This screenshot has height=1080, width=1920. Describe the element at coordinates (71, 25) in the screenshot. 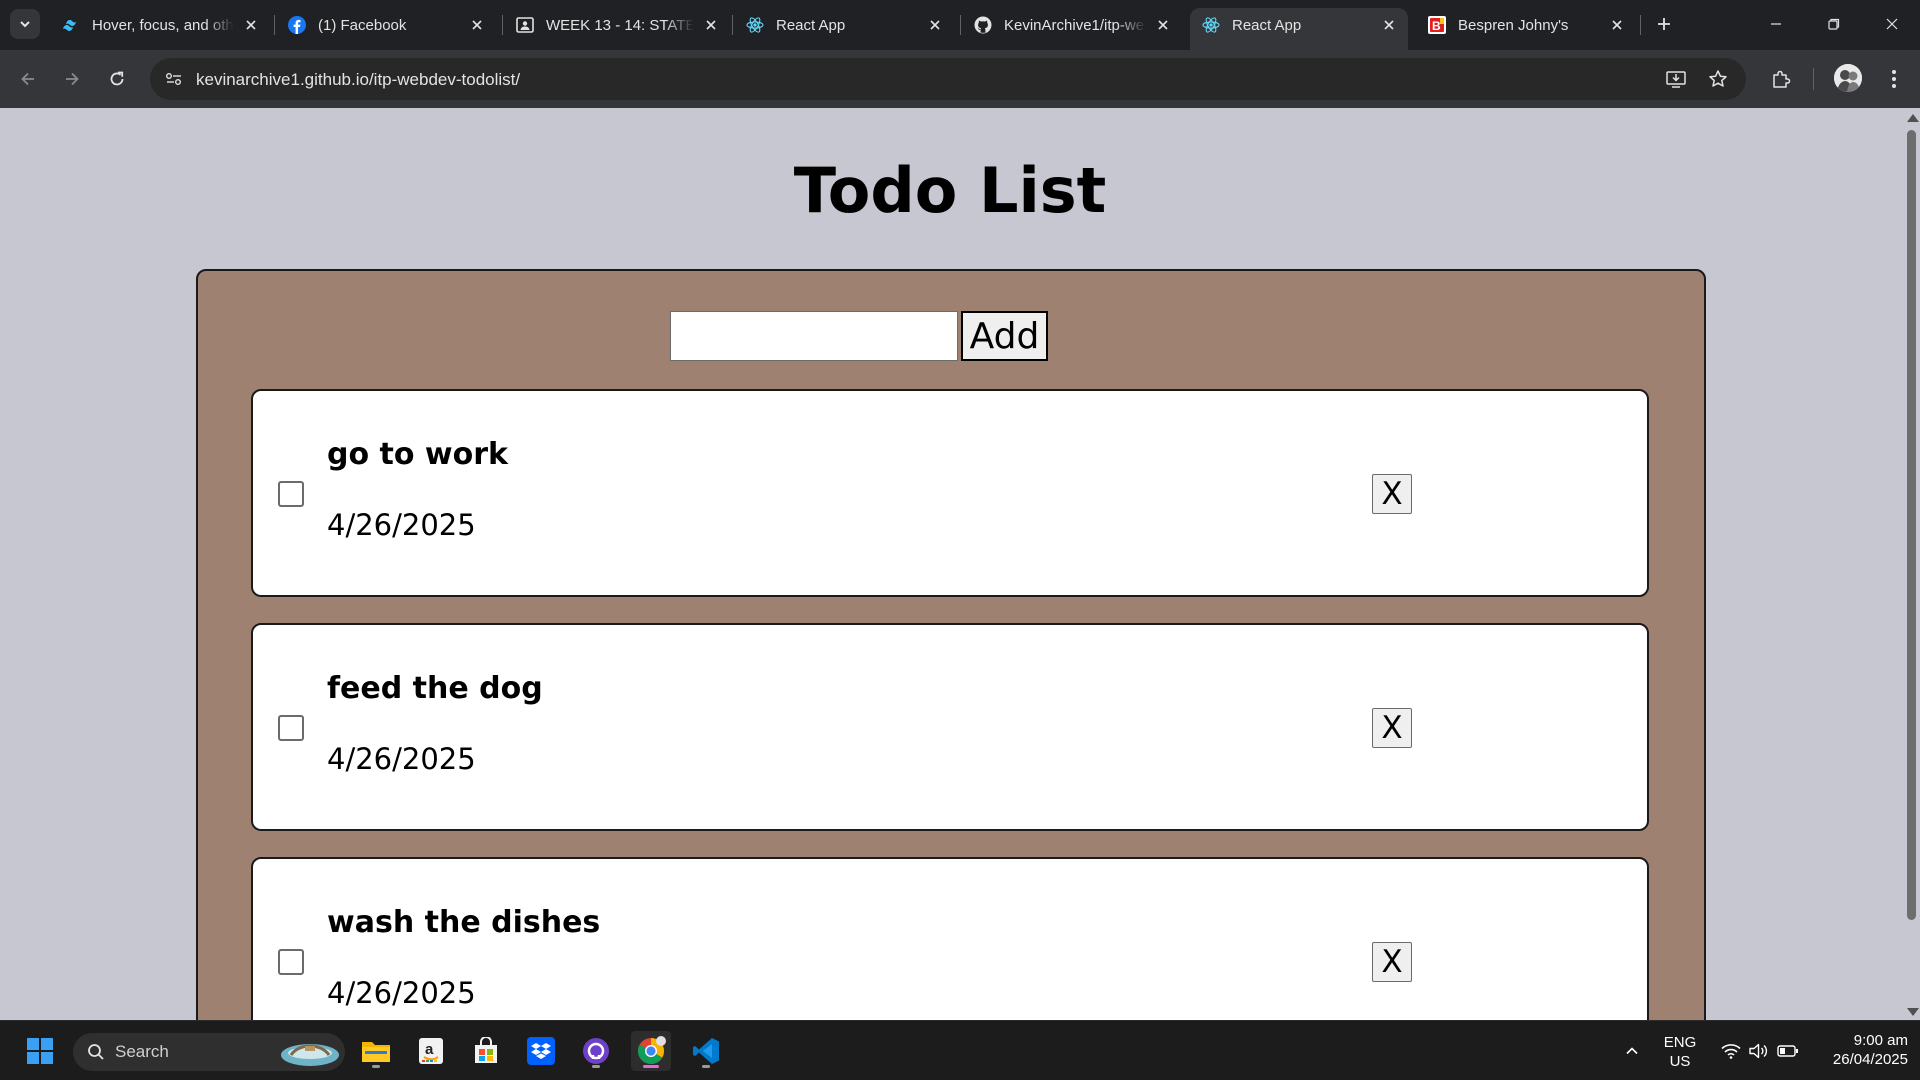

I see `tailwind-icon` at that location.